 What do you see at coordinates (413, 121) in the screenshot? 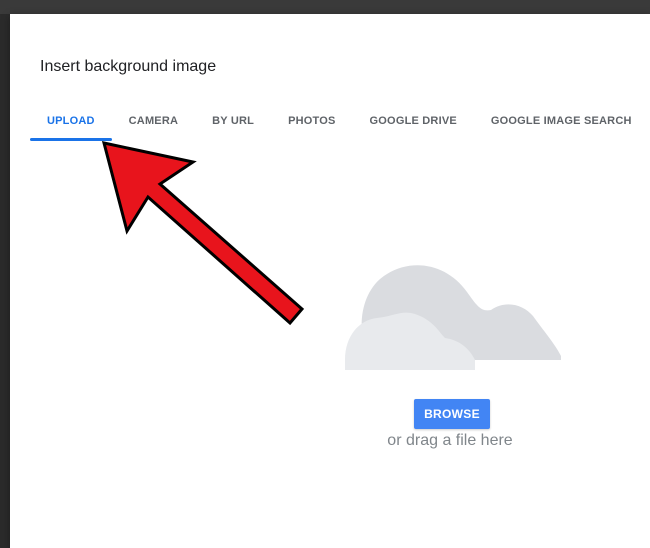
I see `tab-google-drive: GOOGLE DRIVE` at bounding box center [413, 121].